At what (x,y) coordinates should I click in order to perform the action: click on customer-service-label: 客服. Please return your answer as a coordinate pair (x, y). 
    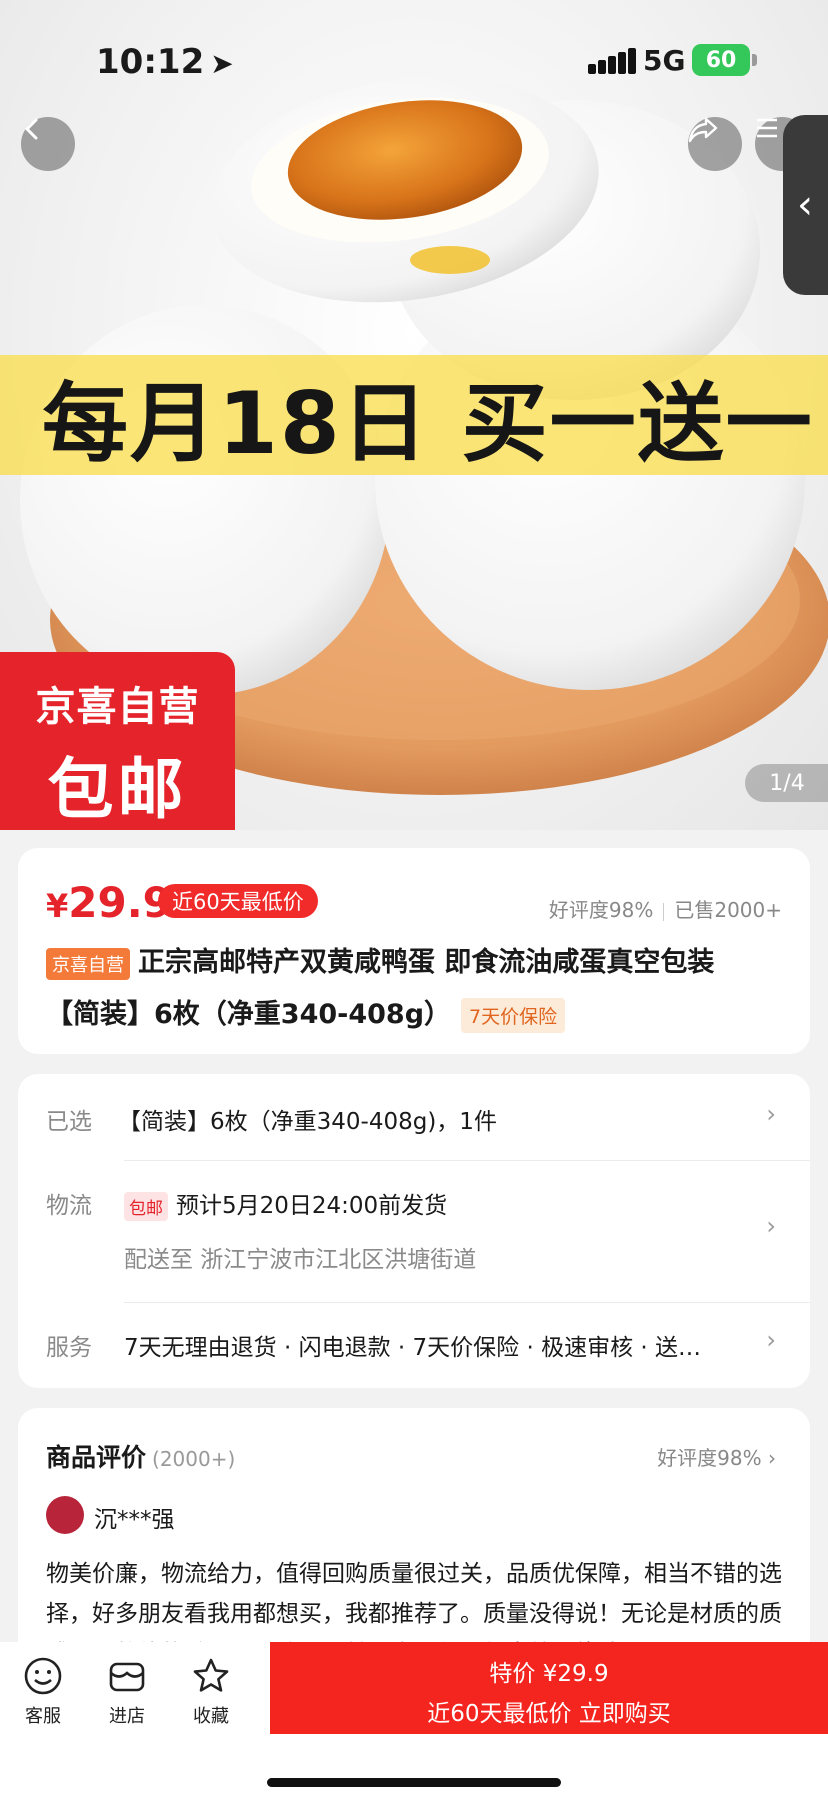
    Looking at the image, I should click on (43, 1716).